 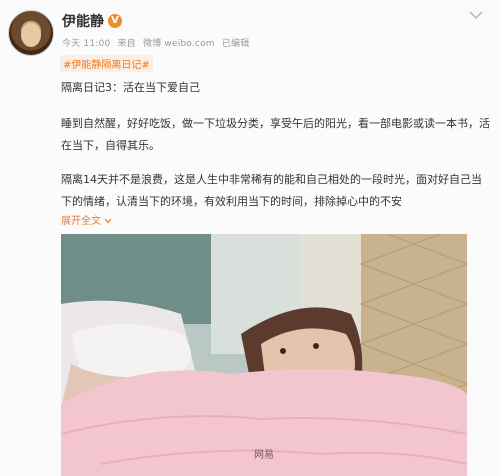 What do you see at coordinates (86, 44) in the screenshot?
I see `post-time: 今天 11:00` at bounding box center [86, 44].